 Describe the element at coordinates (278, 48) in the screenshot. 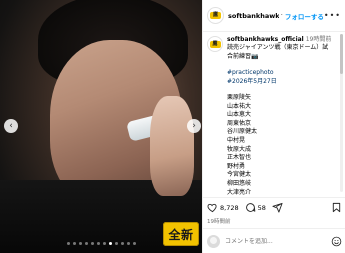

I see `caption-line-1: 読売ジャイアンツ戦（東京ドーム）試` at that location.